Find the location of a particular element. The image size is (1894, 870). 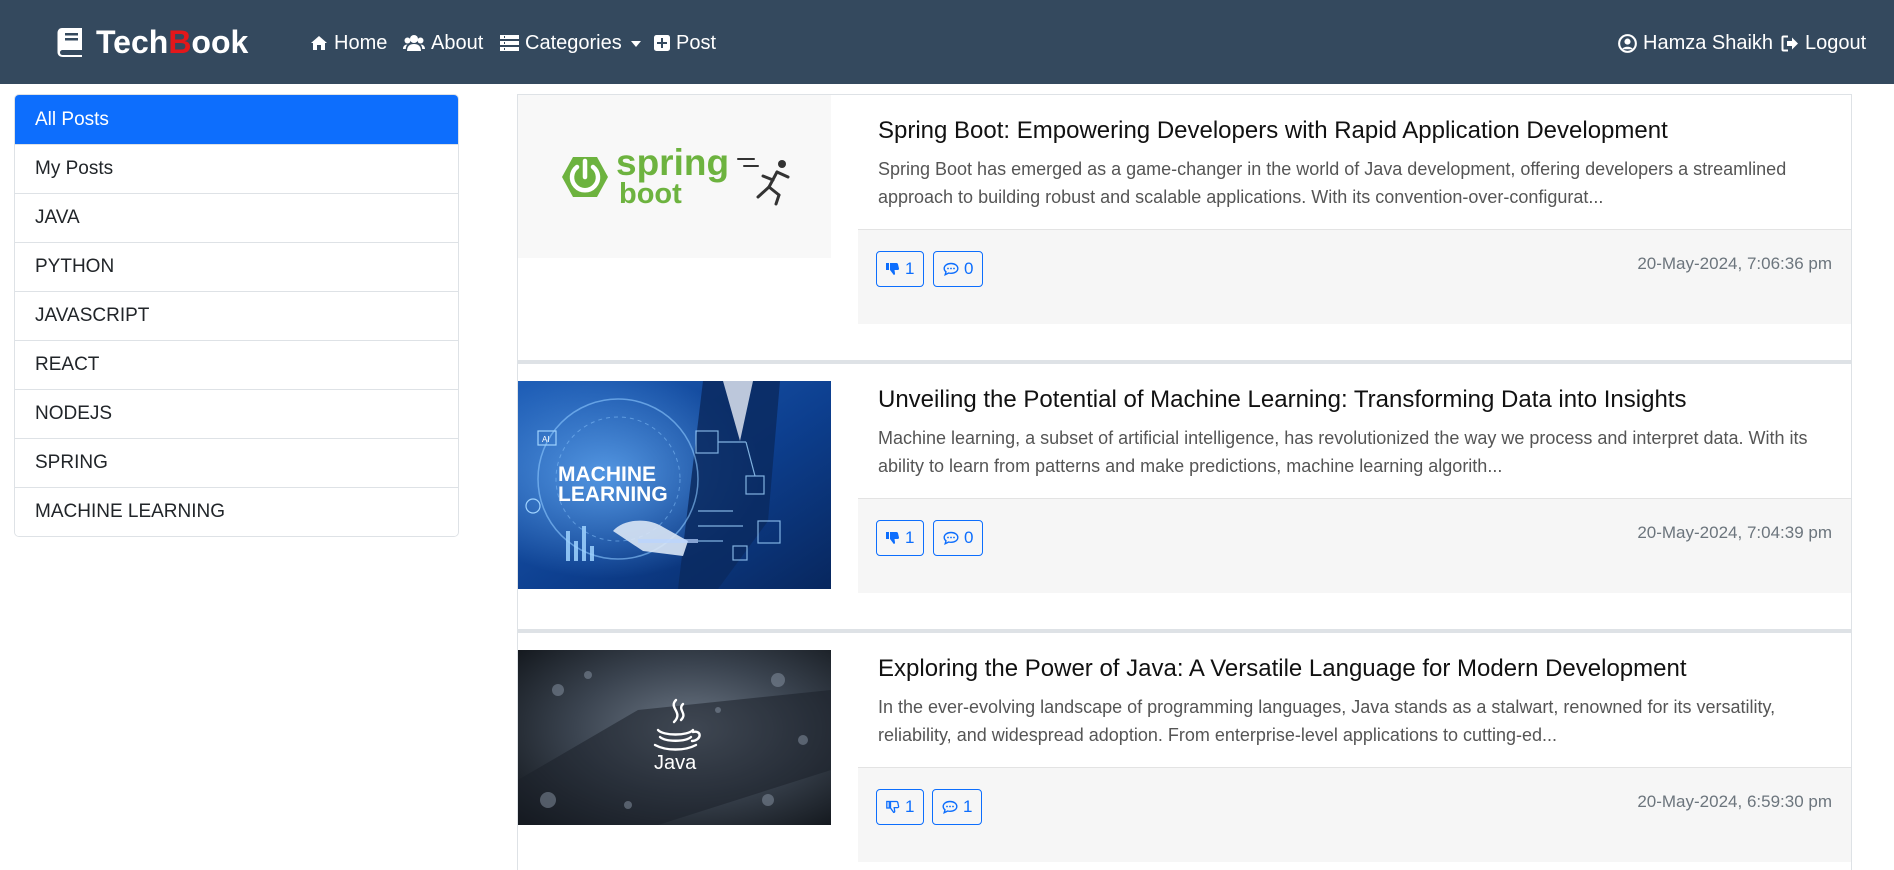

nav-about: About is located at coordinates (443, 43).